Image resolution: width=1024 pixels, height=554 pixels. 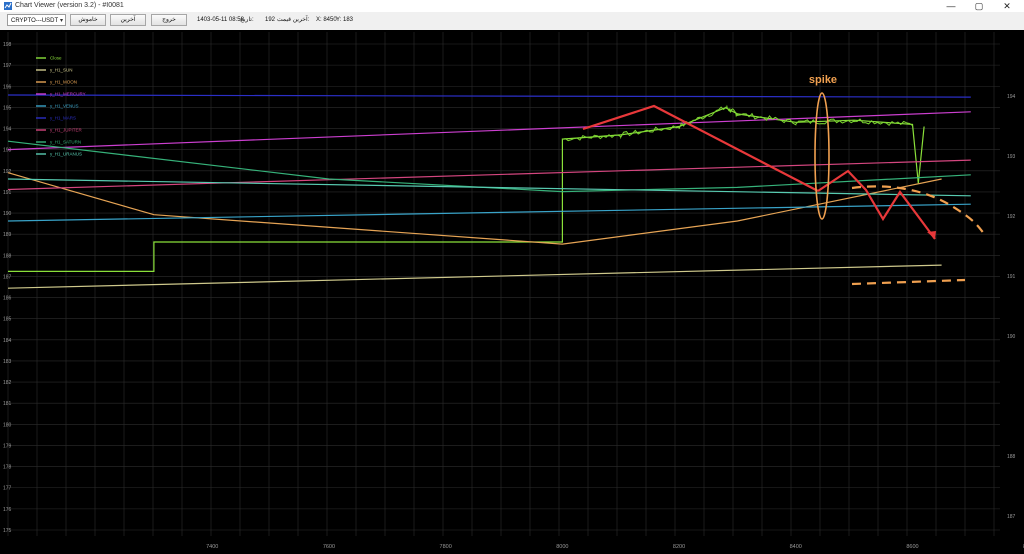 I want to click on x-tick-label: 7600, so click(x=329, y=547).